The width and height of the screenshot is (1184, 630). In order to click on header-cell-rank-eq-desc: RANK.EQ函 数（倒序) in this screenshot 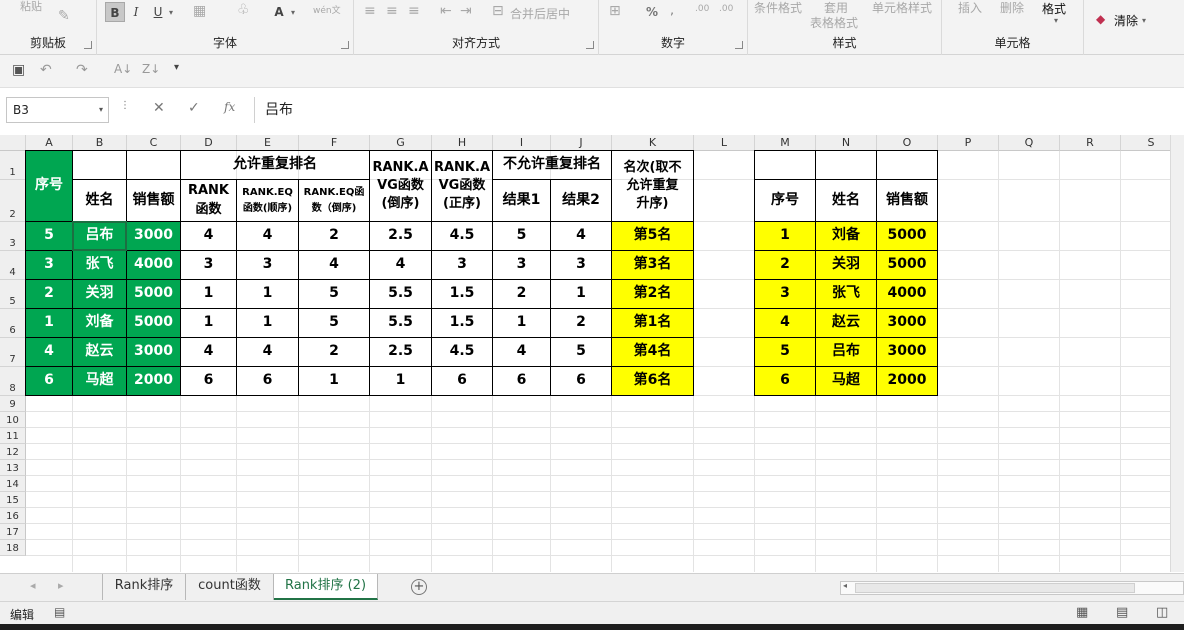, I will do `click(334, 201)`.